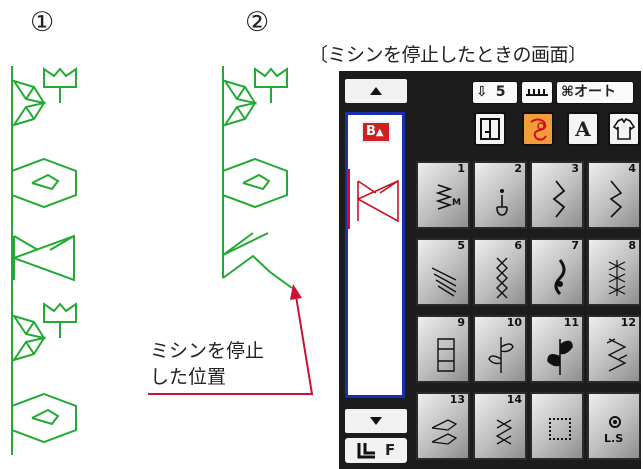  I want to click on decorative-stitch-tab-icon, so click(538, 129).